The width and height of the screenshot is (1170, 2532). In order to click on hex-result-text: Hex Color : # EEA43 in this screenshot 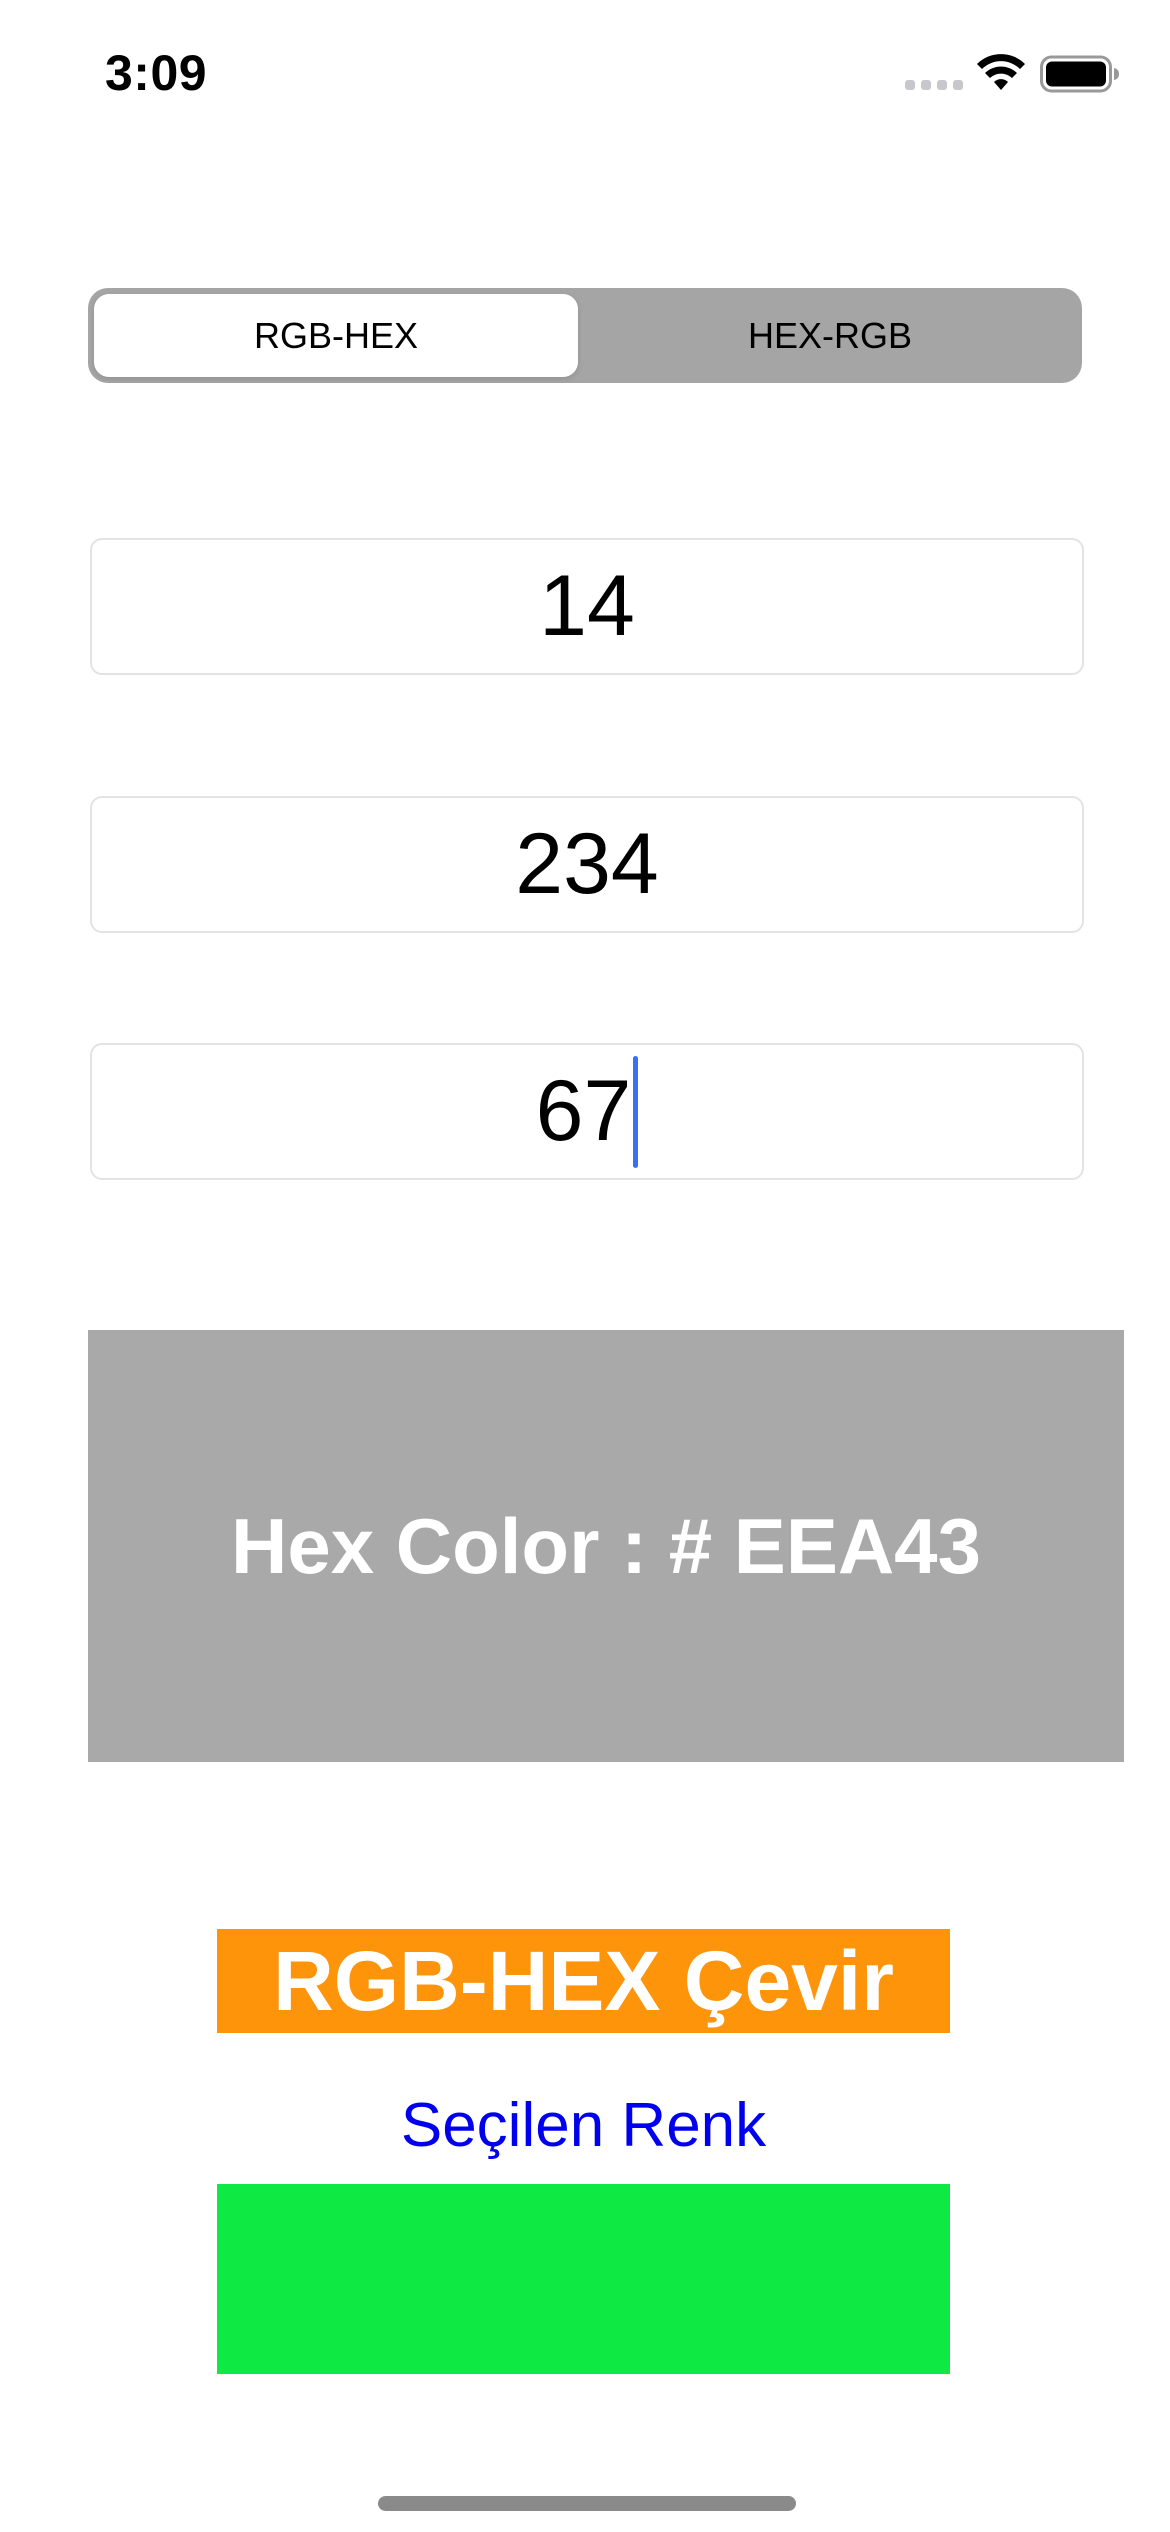, I will do `click(606, 1545)`.